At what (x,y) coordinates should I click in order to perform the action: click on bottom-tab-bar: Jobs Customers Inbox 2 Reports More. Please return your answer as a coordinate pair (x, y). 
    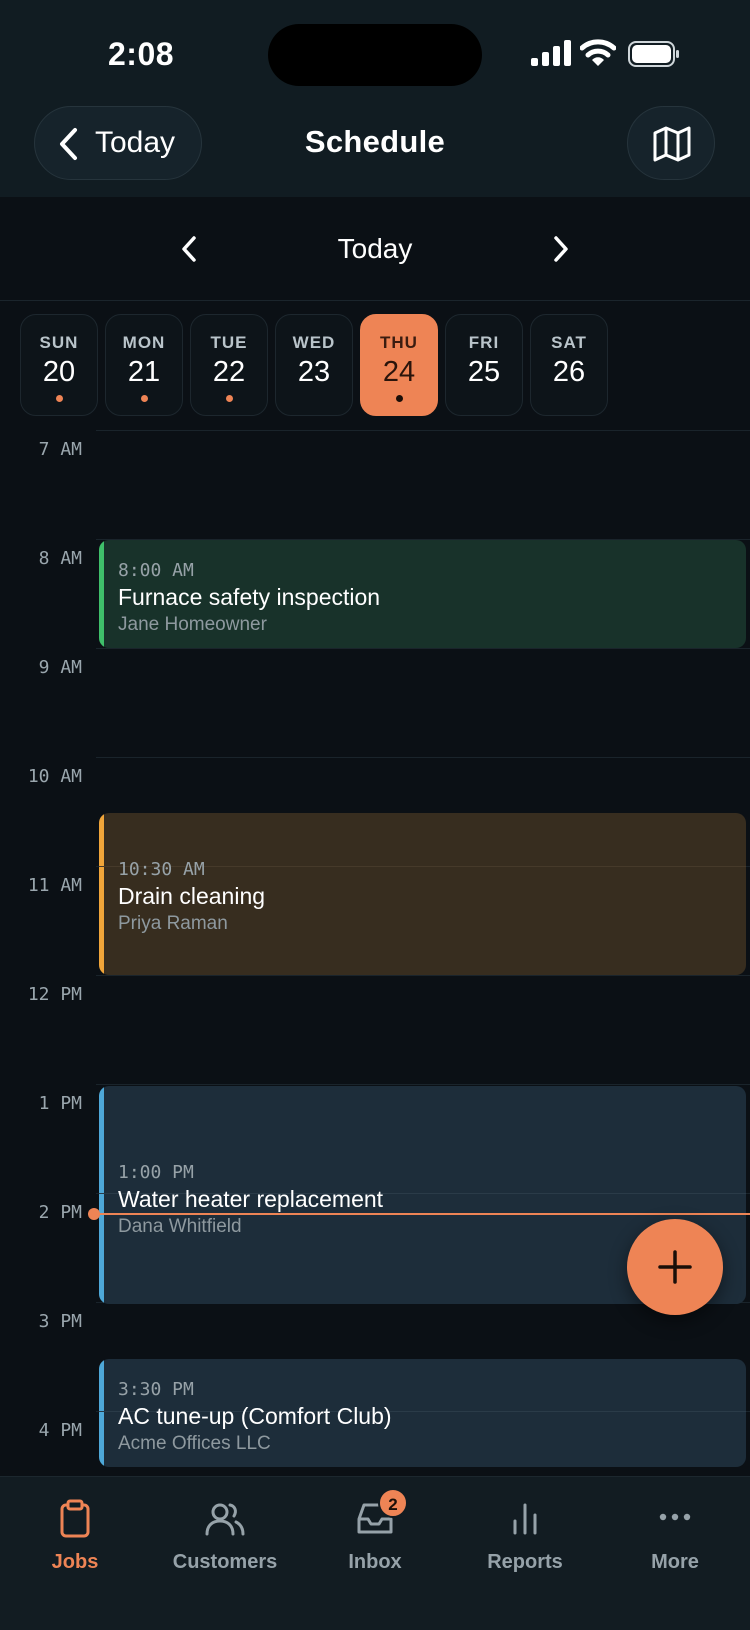
    Looking at the image, I should click on (375, 1553).